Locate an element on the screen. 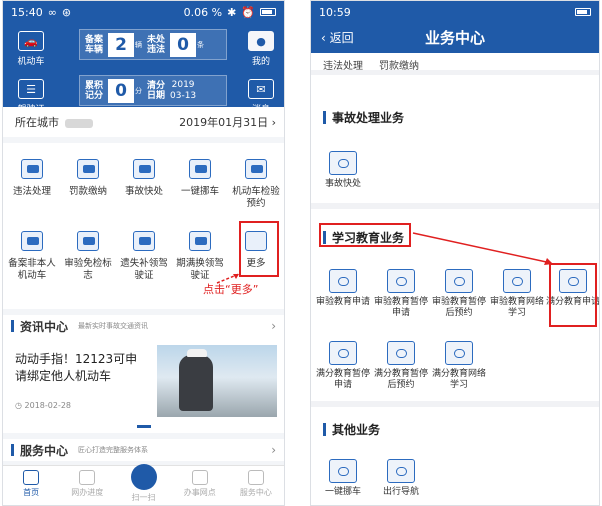  vehicle-button: 🚗 机动车 is located at coordinates (31, 49).